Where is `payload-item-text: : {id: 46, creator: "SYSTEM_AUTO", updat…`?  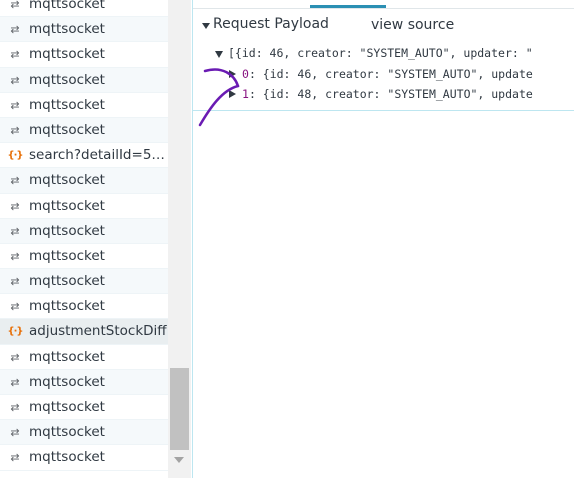
payload-item-text: : {id: 46, creator: "SYSTEM_AUTO", updat… is located at coordinates (390, 74).